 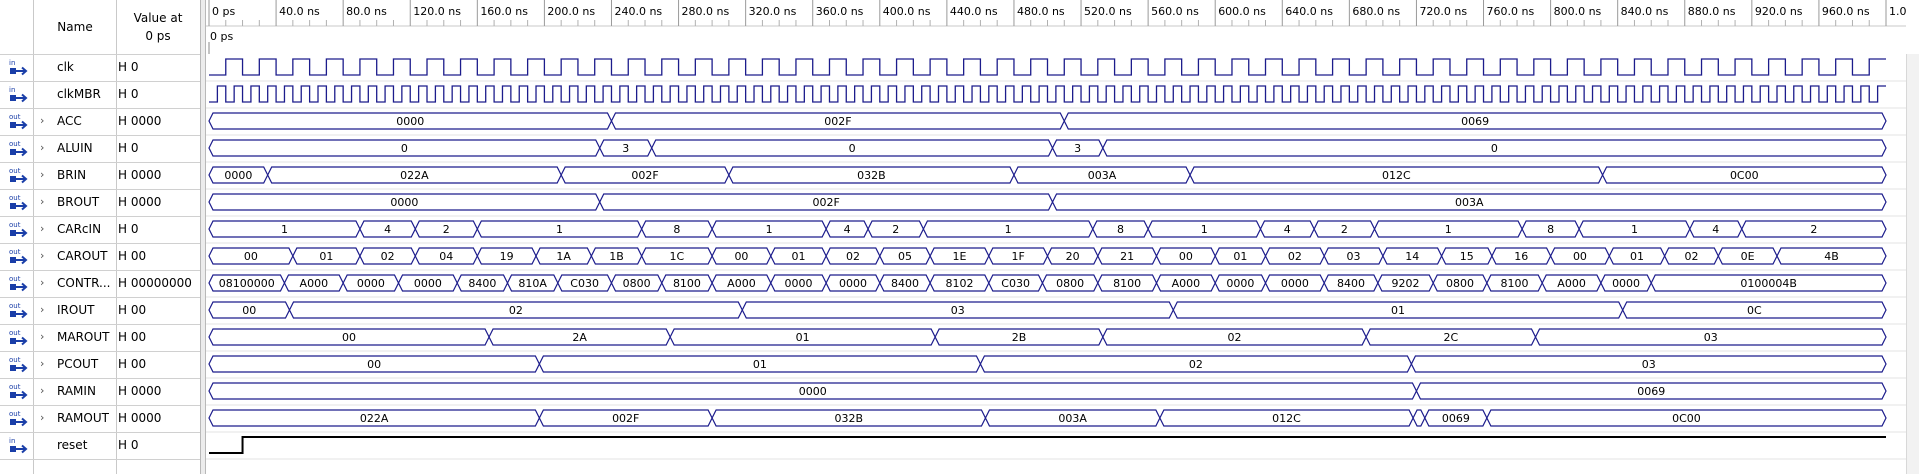 I want to click on bus-value-label: 08100000, so click(x=247, y=283).